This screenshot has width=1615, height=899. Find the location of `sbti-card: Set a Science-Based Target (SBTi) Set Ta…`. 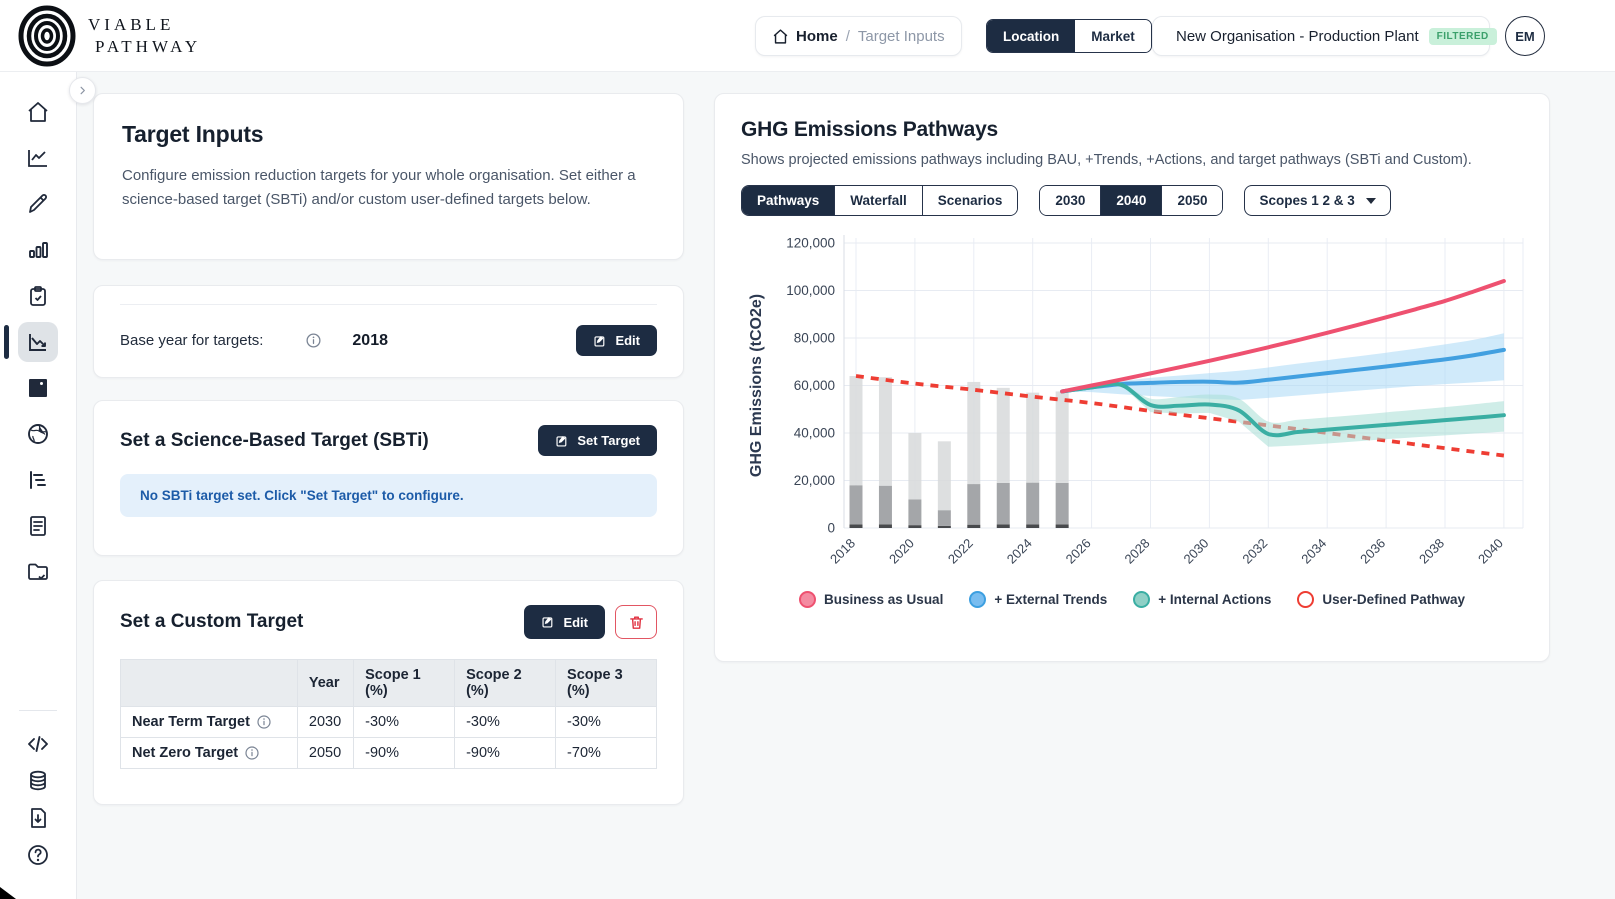

sbti-card: Set a Science-Based Target (SBTi) Set Ta… is located at coordinates (388, 478).